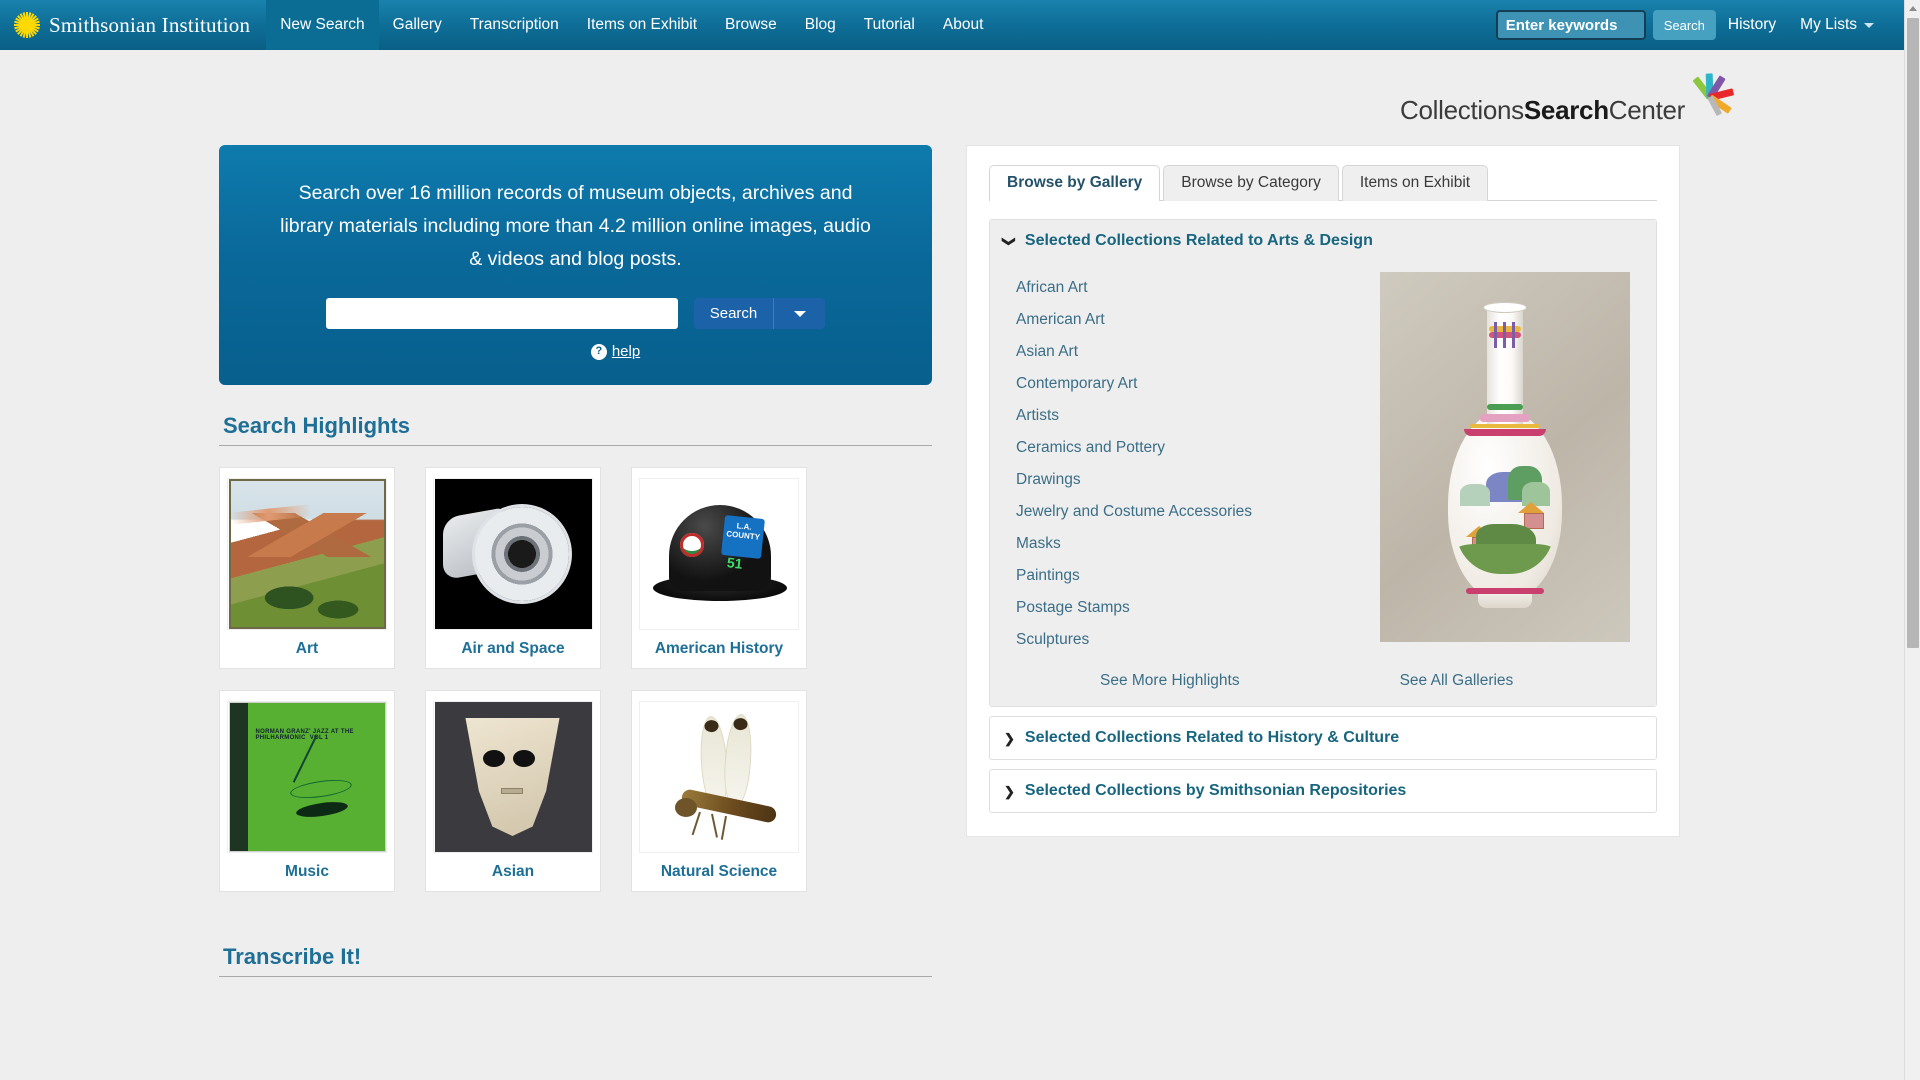  I want to click on highlight-card-air-and-space: Air and Space, so click(513, 568).